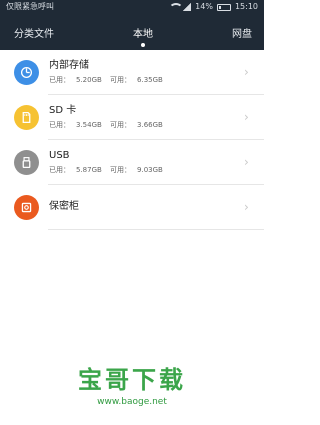 The width and height of the screenshot is (320, 425). What do you see at coordinates (176, 7) in the screenshot?
I see `wifi-icon` at bounding box center [176, 7].